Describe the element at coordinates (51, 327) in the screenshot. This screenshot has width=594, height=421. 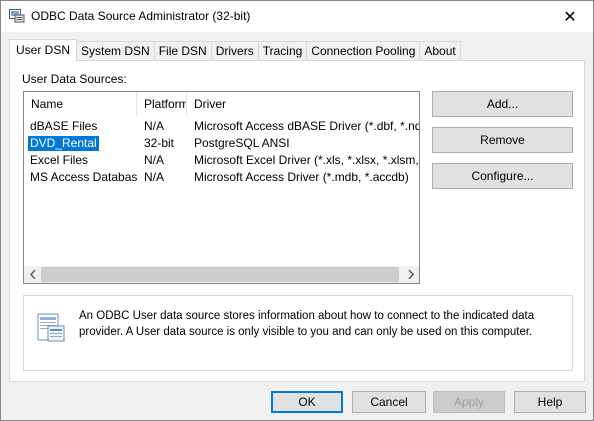
I see `data-source-document-icon` at that location.